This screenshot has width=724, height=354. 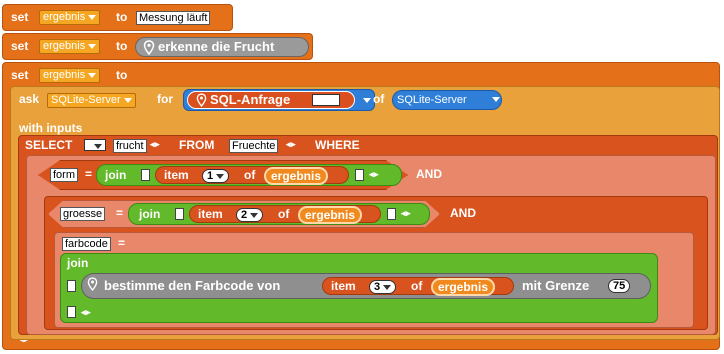 What do you see at coordinates (254, 146) in the screenshot?
I see `table-input: Fruechte` at bounding box center [254, 146].